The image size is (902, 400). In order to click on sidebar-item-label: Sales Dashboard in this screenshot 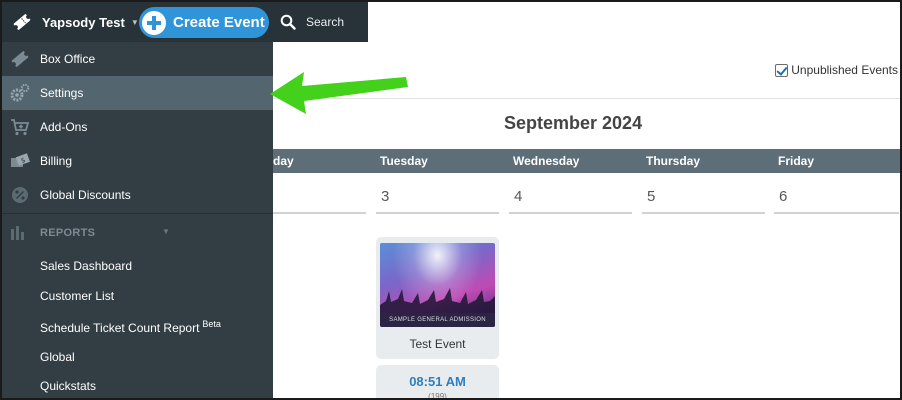, I will do `click(86, 266)`.